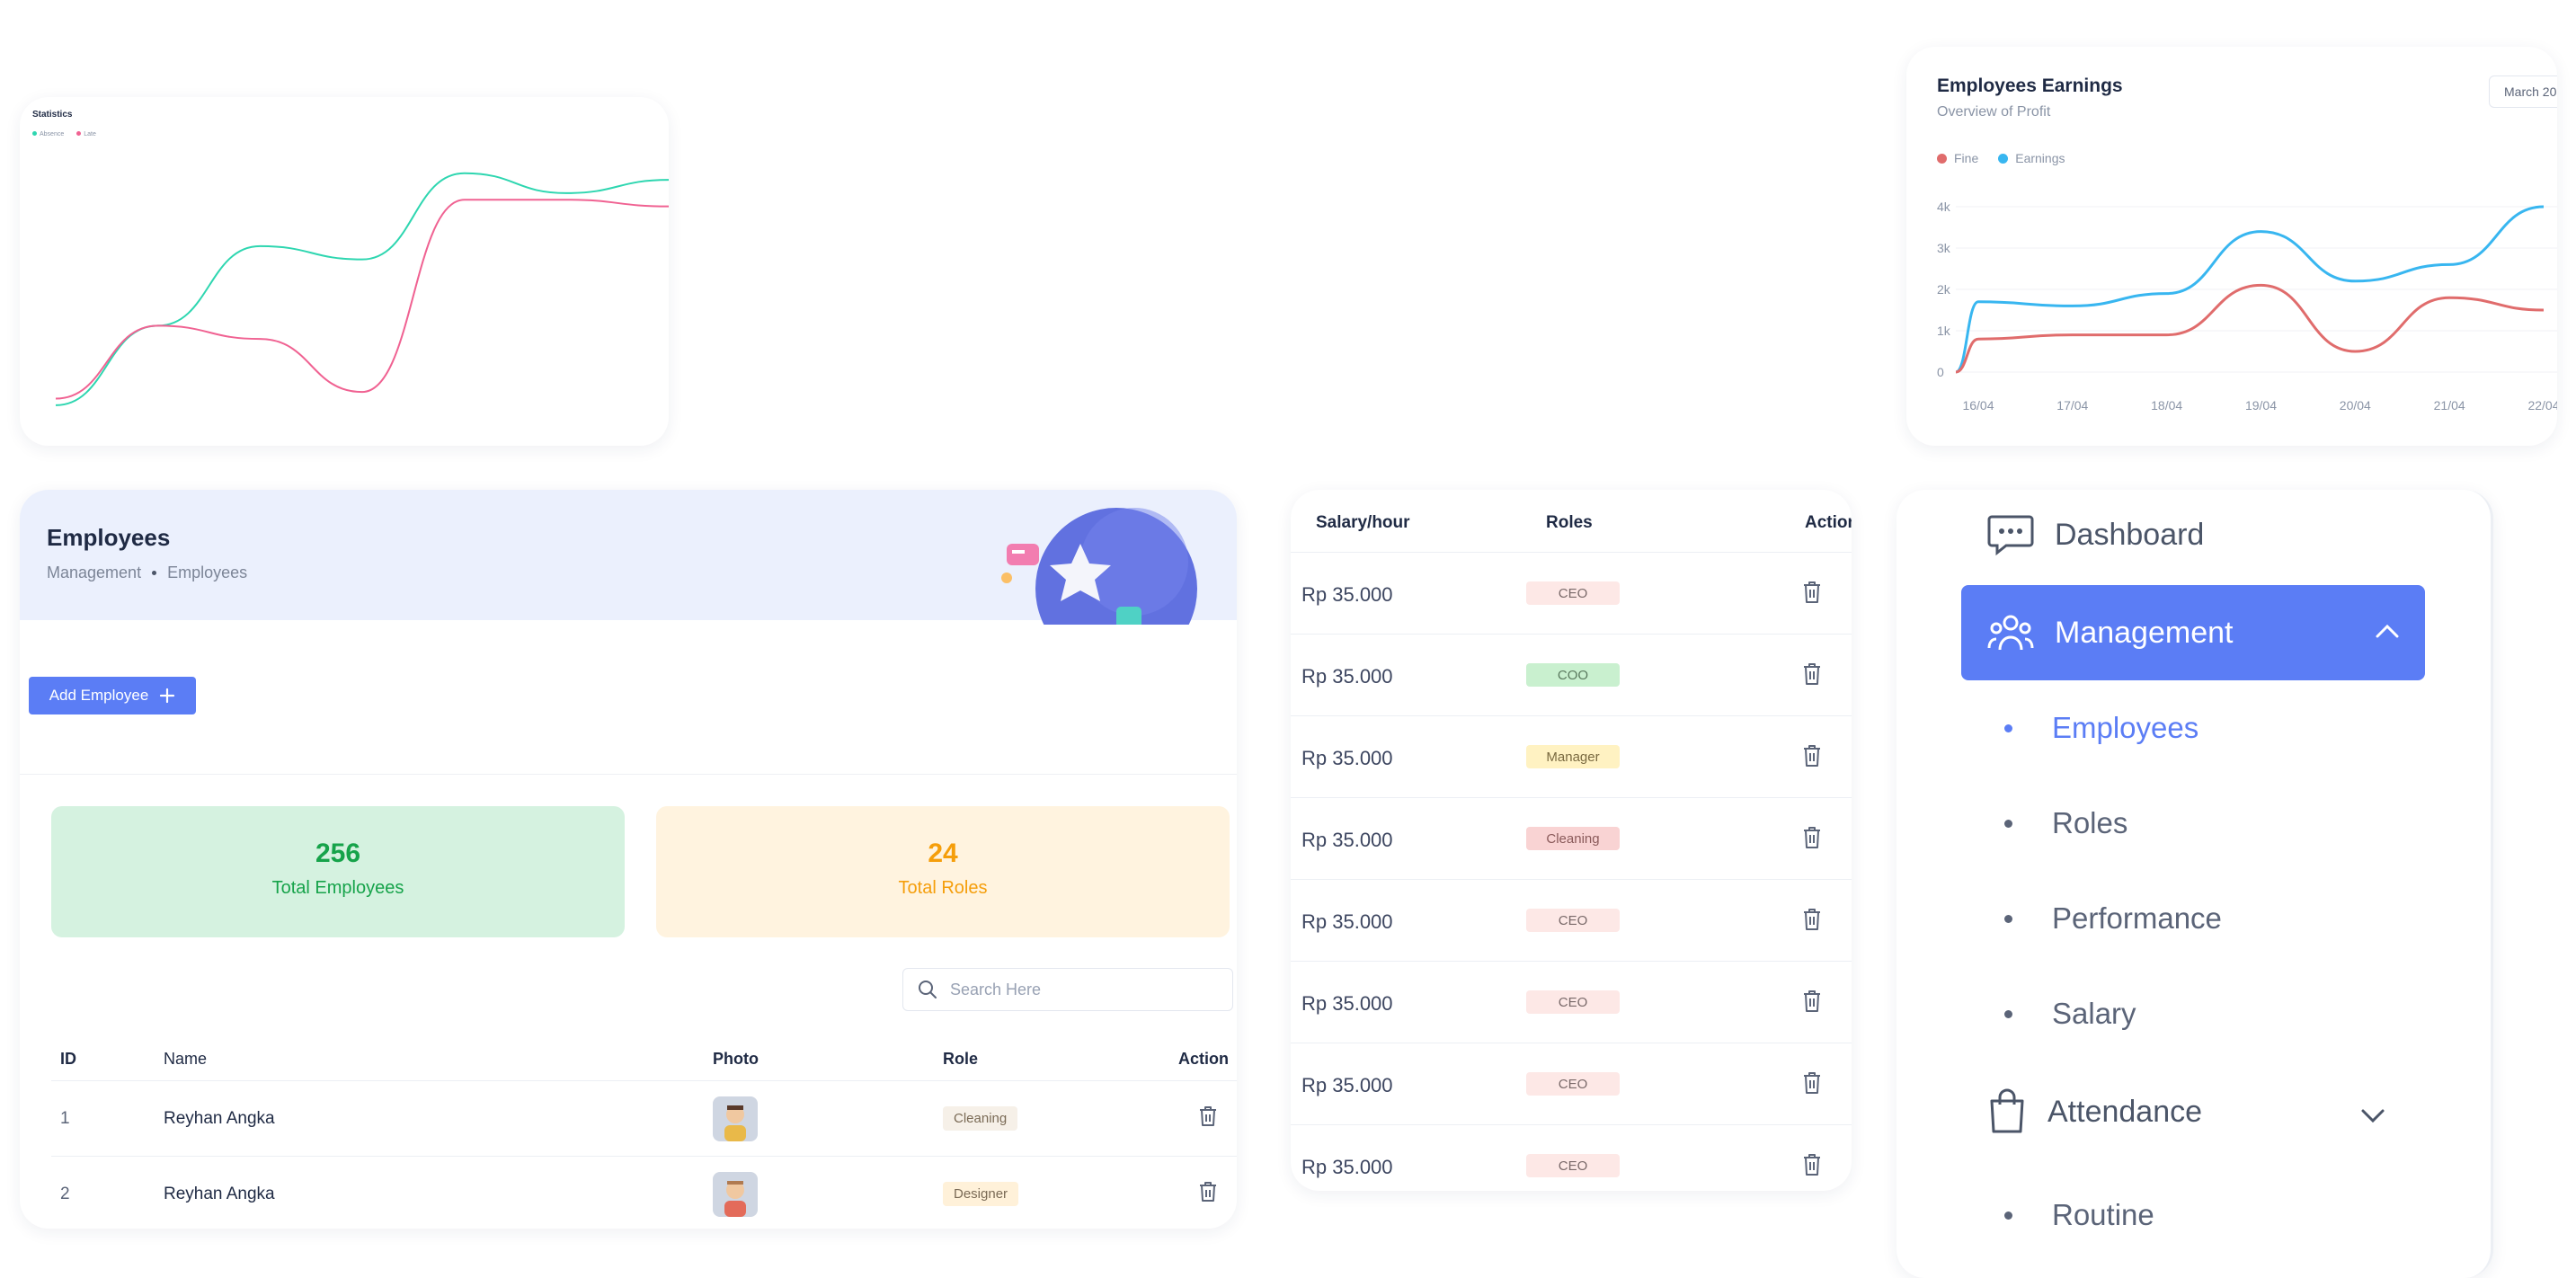 The width and height of the screenshot is (2576, 1278). Describe the element at coordinates (338, 872) in the screenshot. I see `total-employees-card: 256 Total Employees` at that location.